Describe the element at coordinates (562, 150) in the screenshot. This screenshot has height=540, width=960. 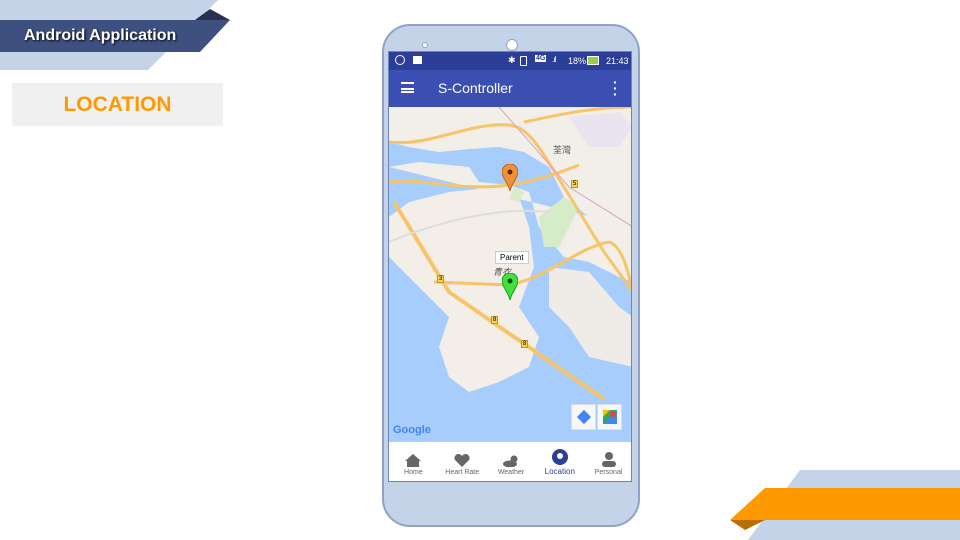
I see `district-label: 荃灣` at that location.